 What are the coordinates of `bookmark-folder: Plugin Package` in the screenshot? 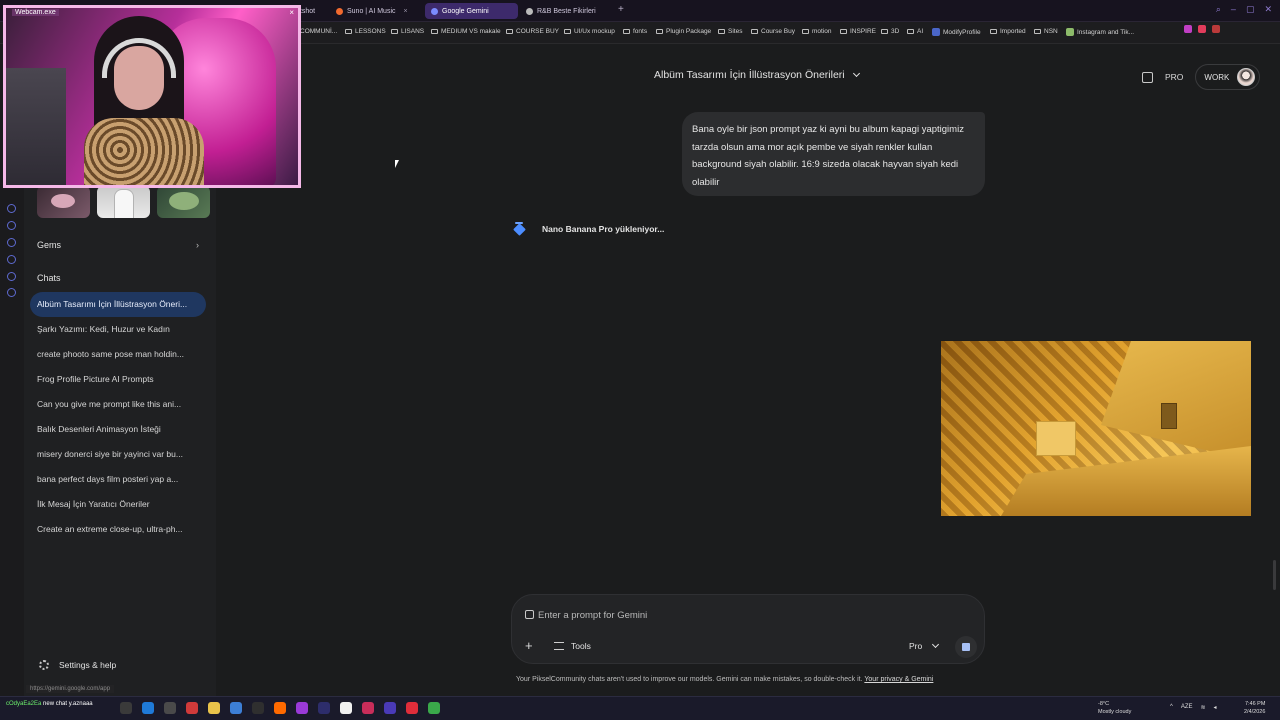 It's located at (683, 31).